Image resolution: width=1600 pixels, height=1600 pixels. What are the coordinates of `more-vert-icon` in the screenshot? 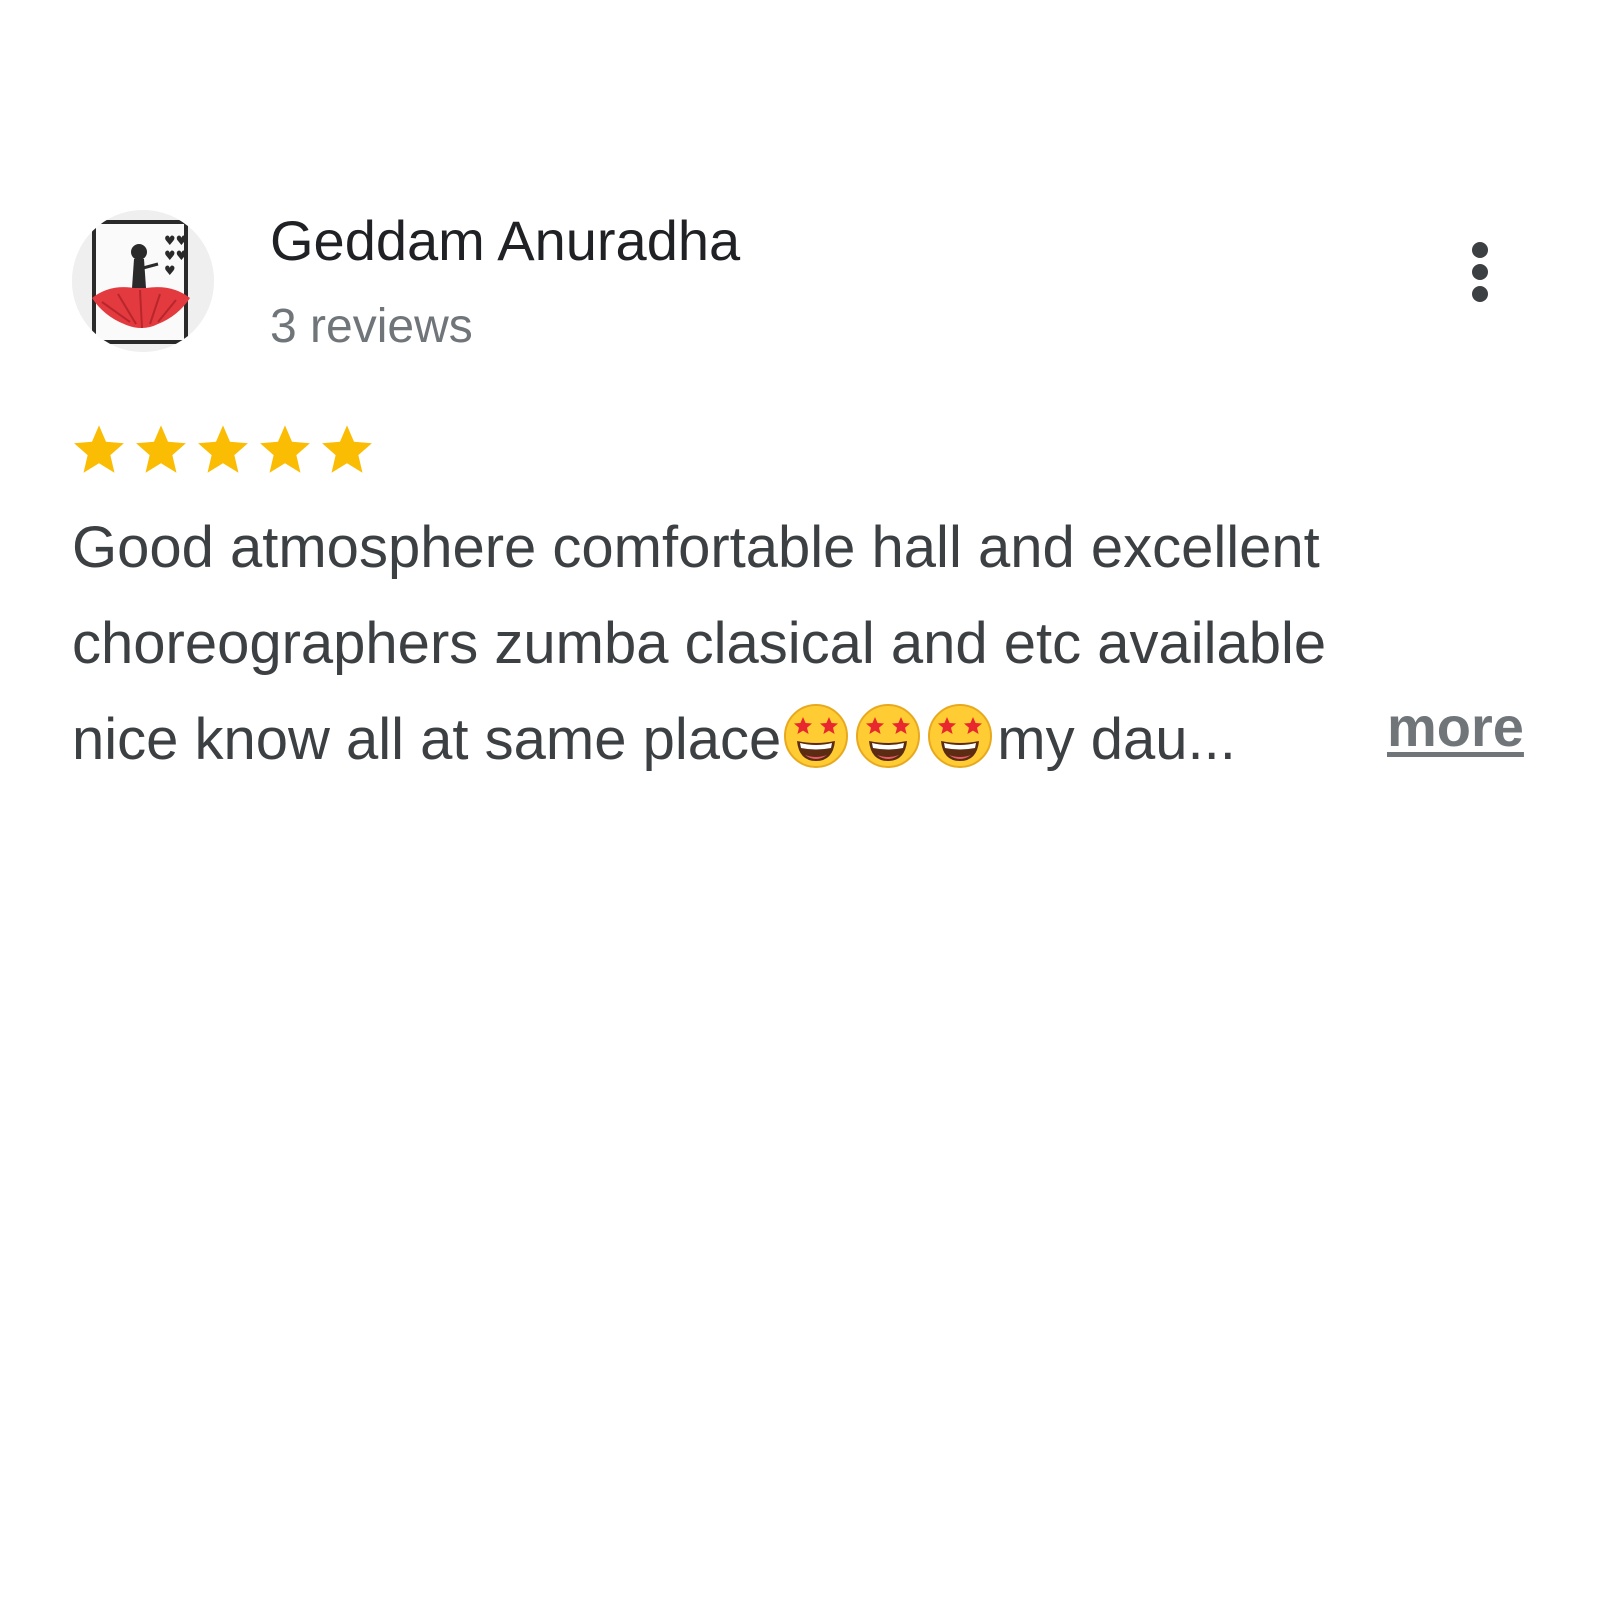 It's located at (1480, 272).